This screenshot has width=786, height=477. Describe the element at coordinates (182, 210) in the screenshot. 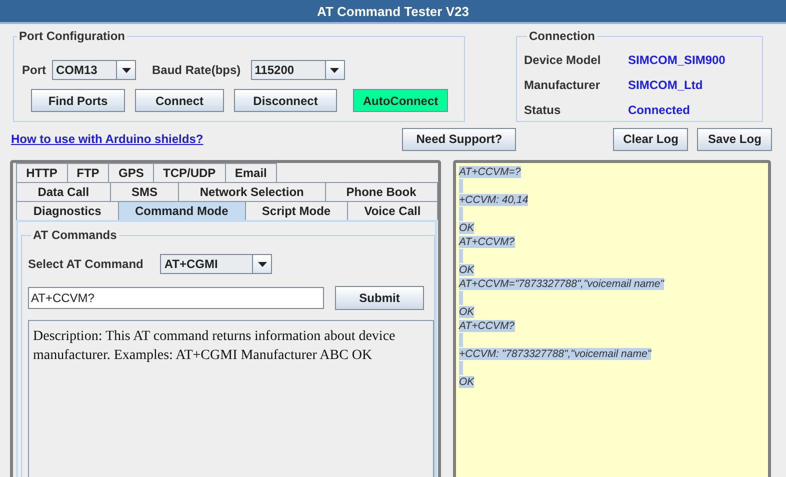

I see `tab: Command Mode` at that location.